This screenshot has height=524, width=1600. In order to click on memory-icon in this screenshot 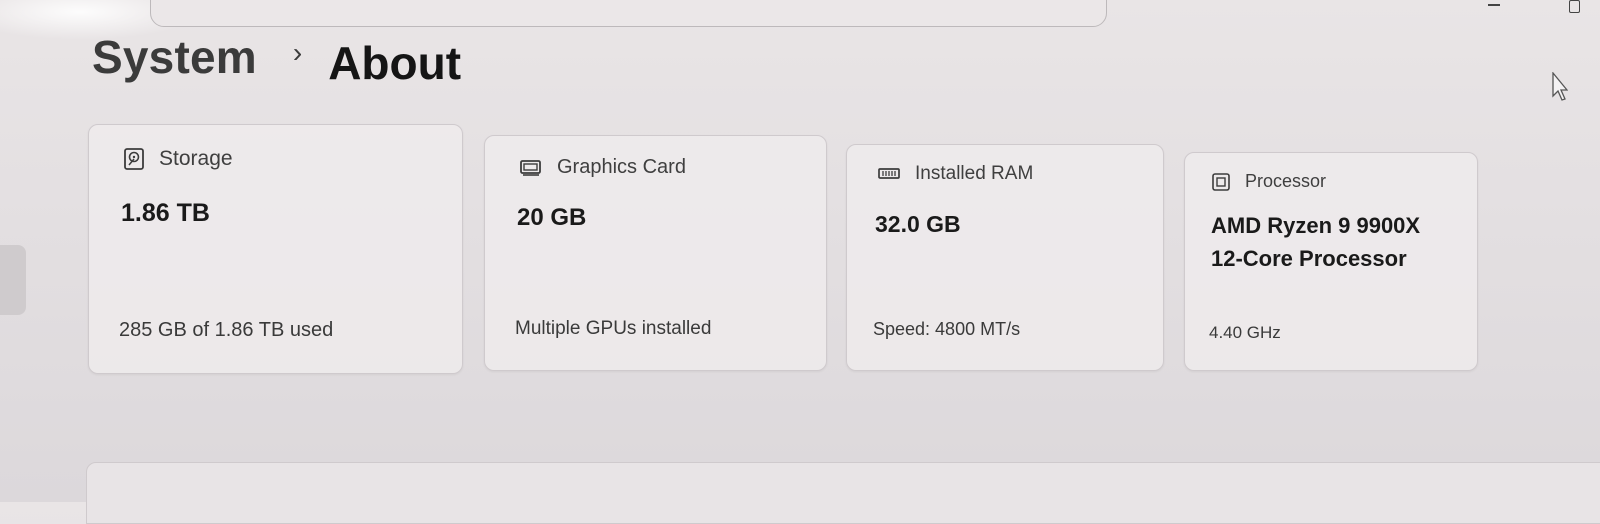, I will do `click(889, 174)`.